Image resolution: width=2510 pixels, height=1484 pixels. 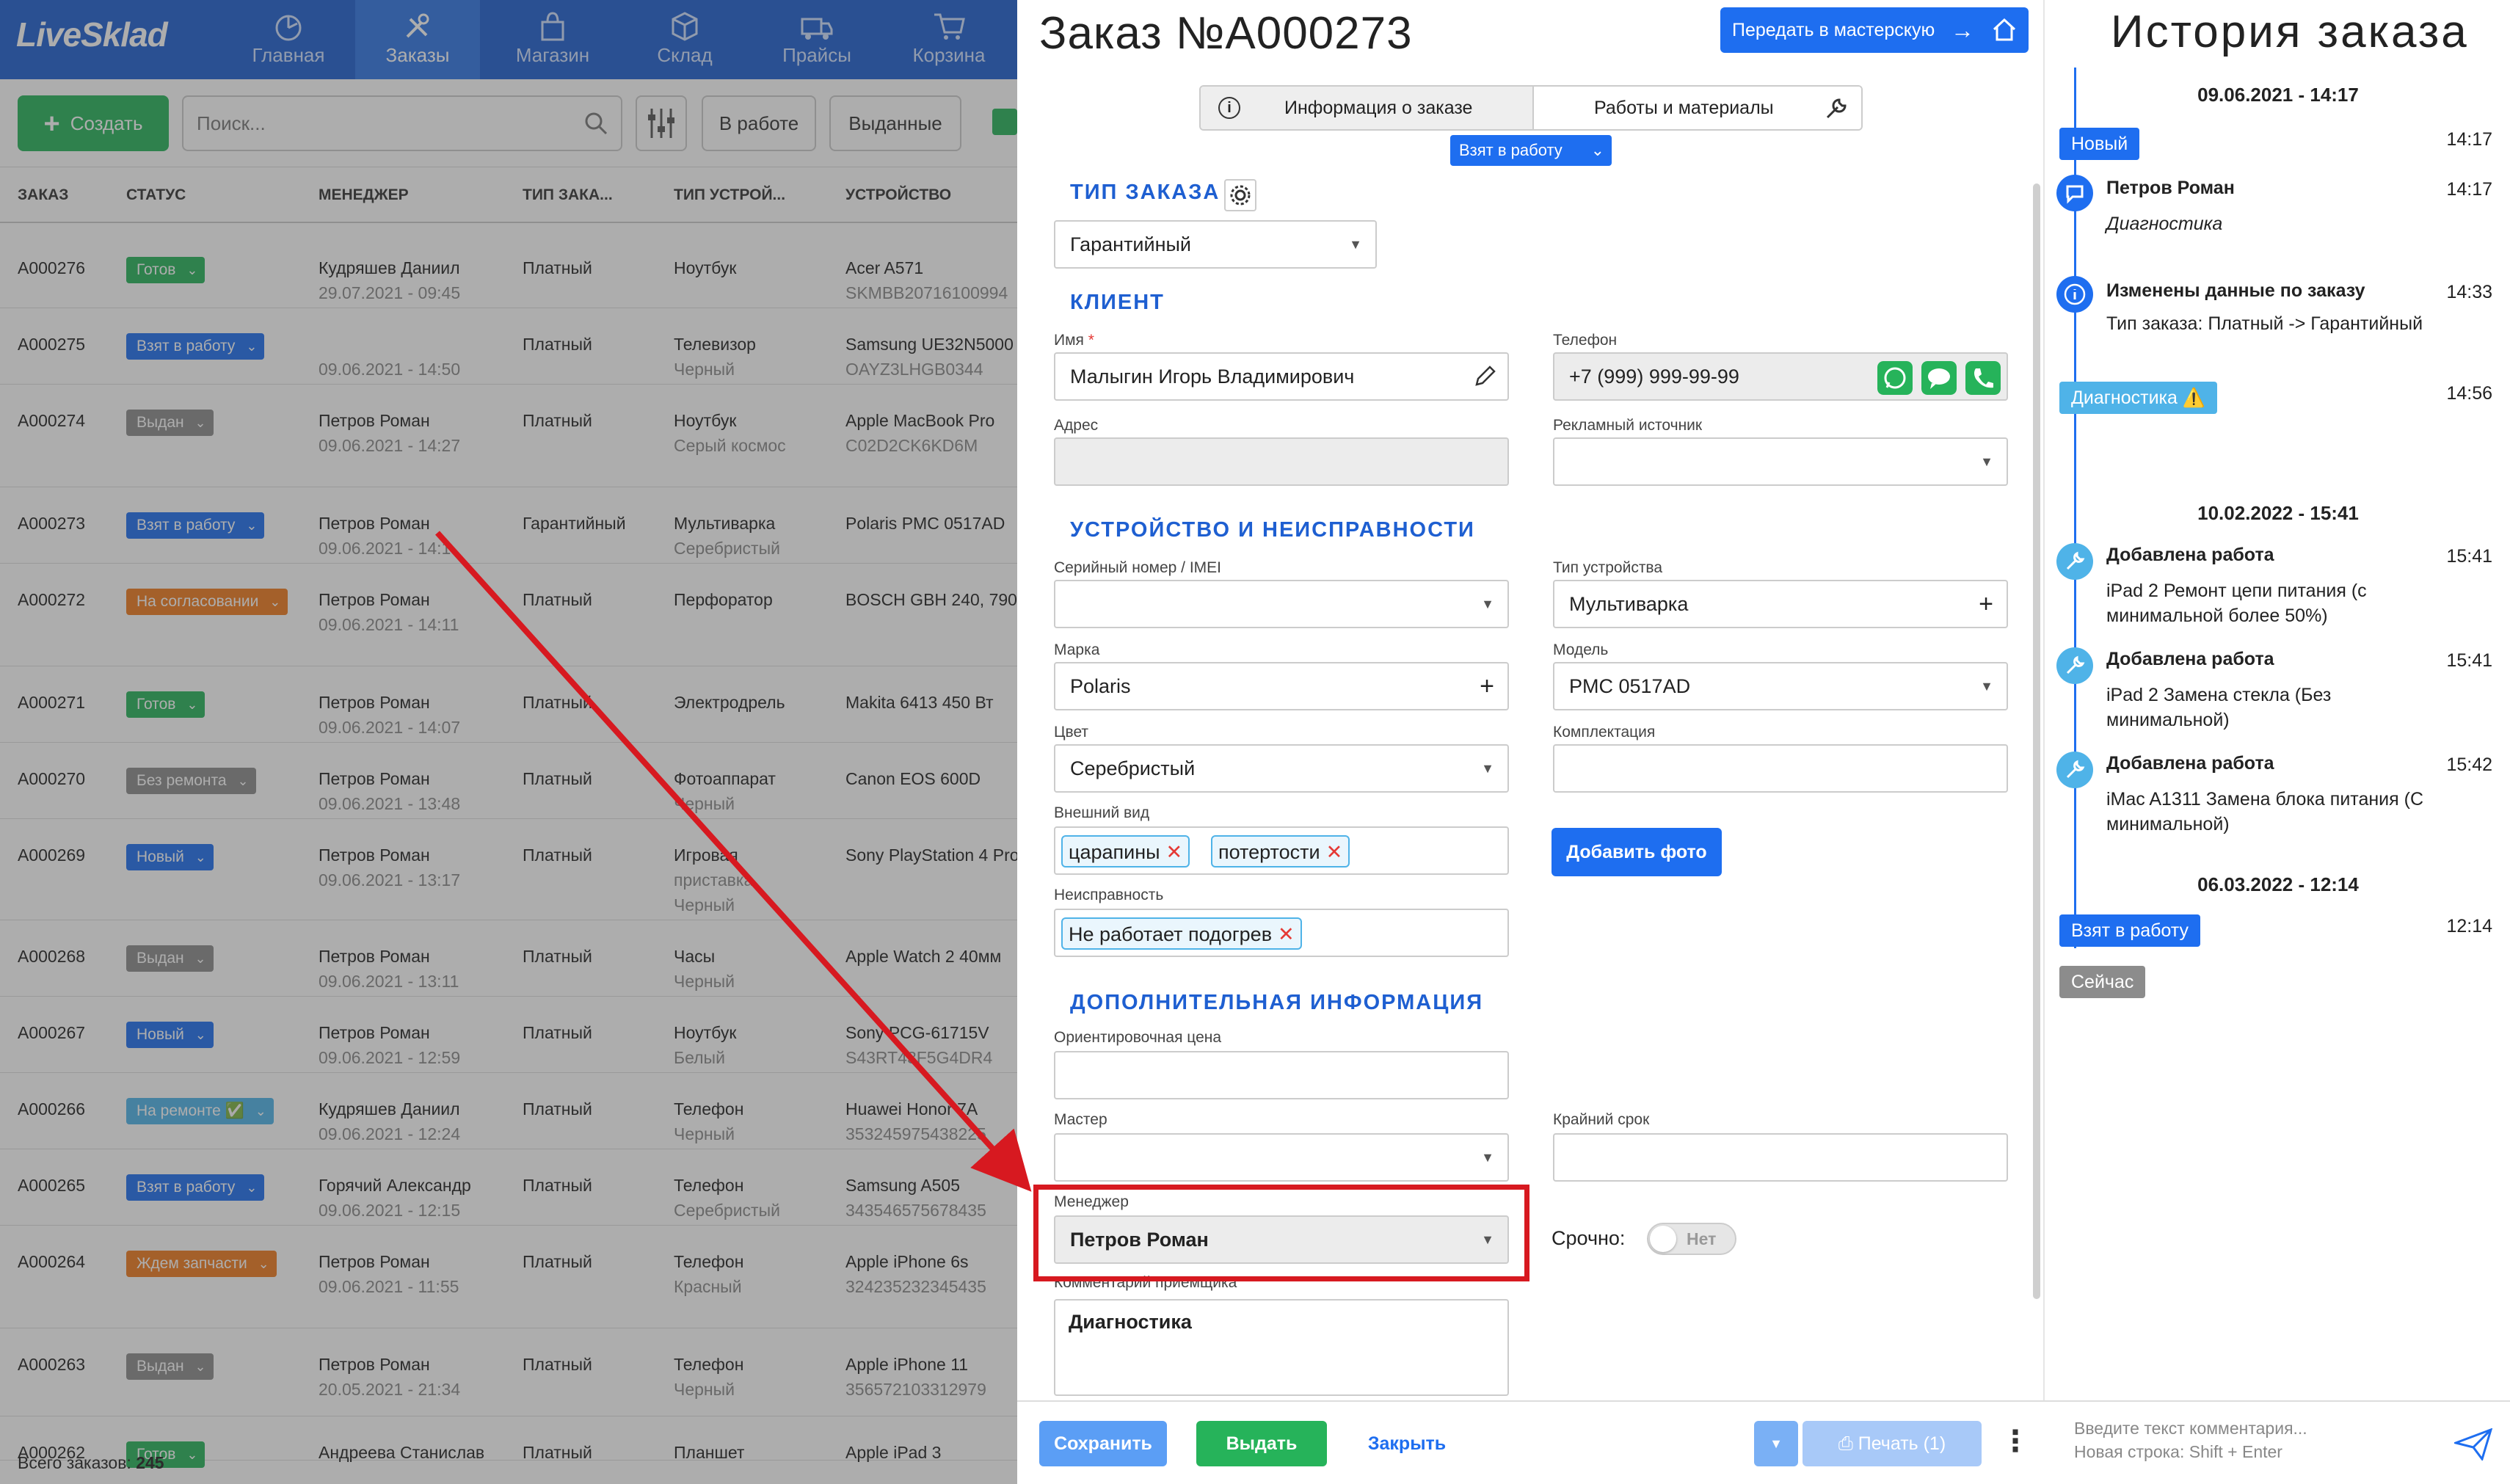 I want to click on required-mark: *, so click(x=1091, y=340).